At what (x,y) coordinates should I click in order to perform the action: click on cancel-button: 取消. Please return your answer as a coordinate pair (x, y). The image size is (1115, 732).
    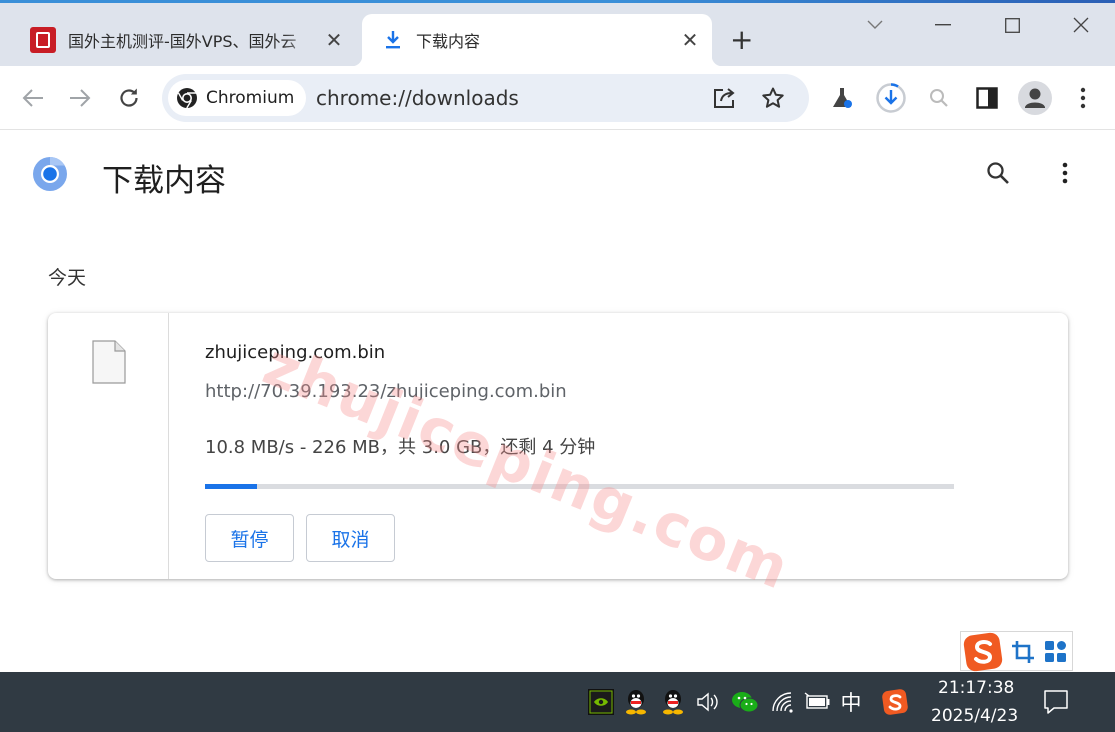
    Looking at the image, I should click on (350, 538).